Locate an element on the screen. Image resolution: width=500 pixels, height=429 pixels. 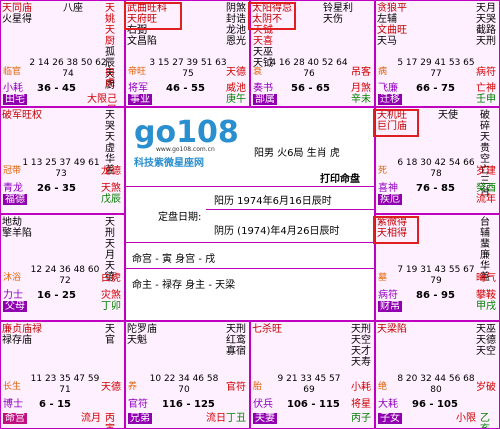
minor-star: 天巫 is located at coordinates (263, 52).